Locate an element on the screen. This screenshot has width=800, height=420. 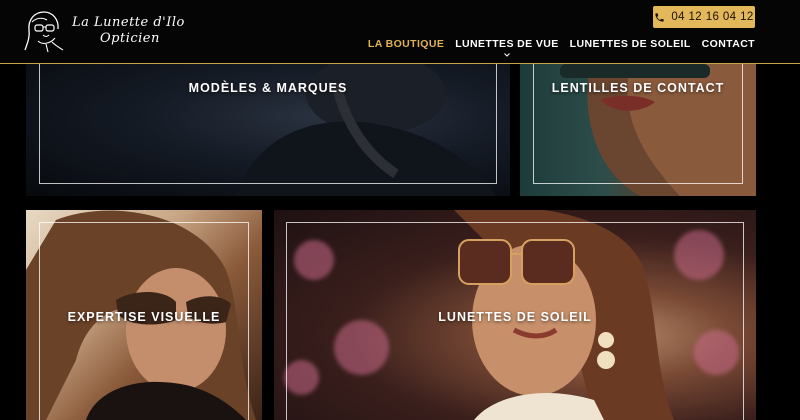
brand-name-line1: La Lunette d'Ilo is located at coordinates (128, 22).